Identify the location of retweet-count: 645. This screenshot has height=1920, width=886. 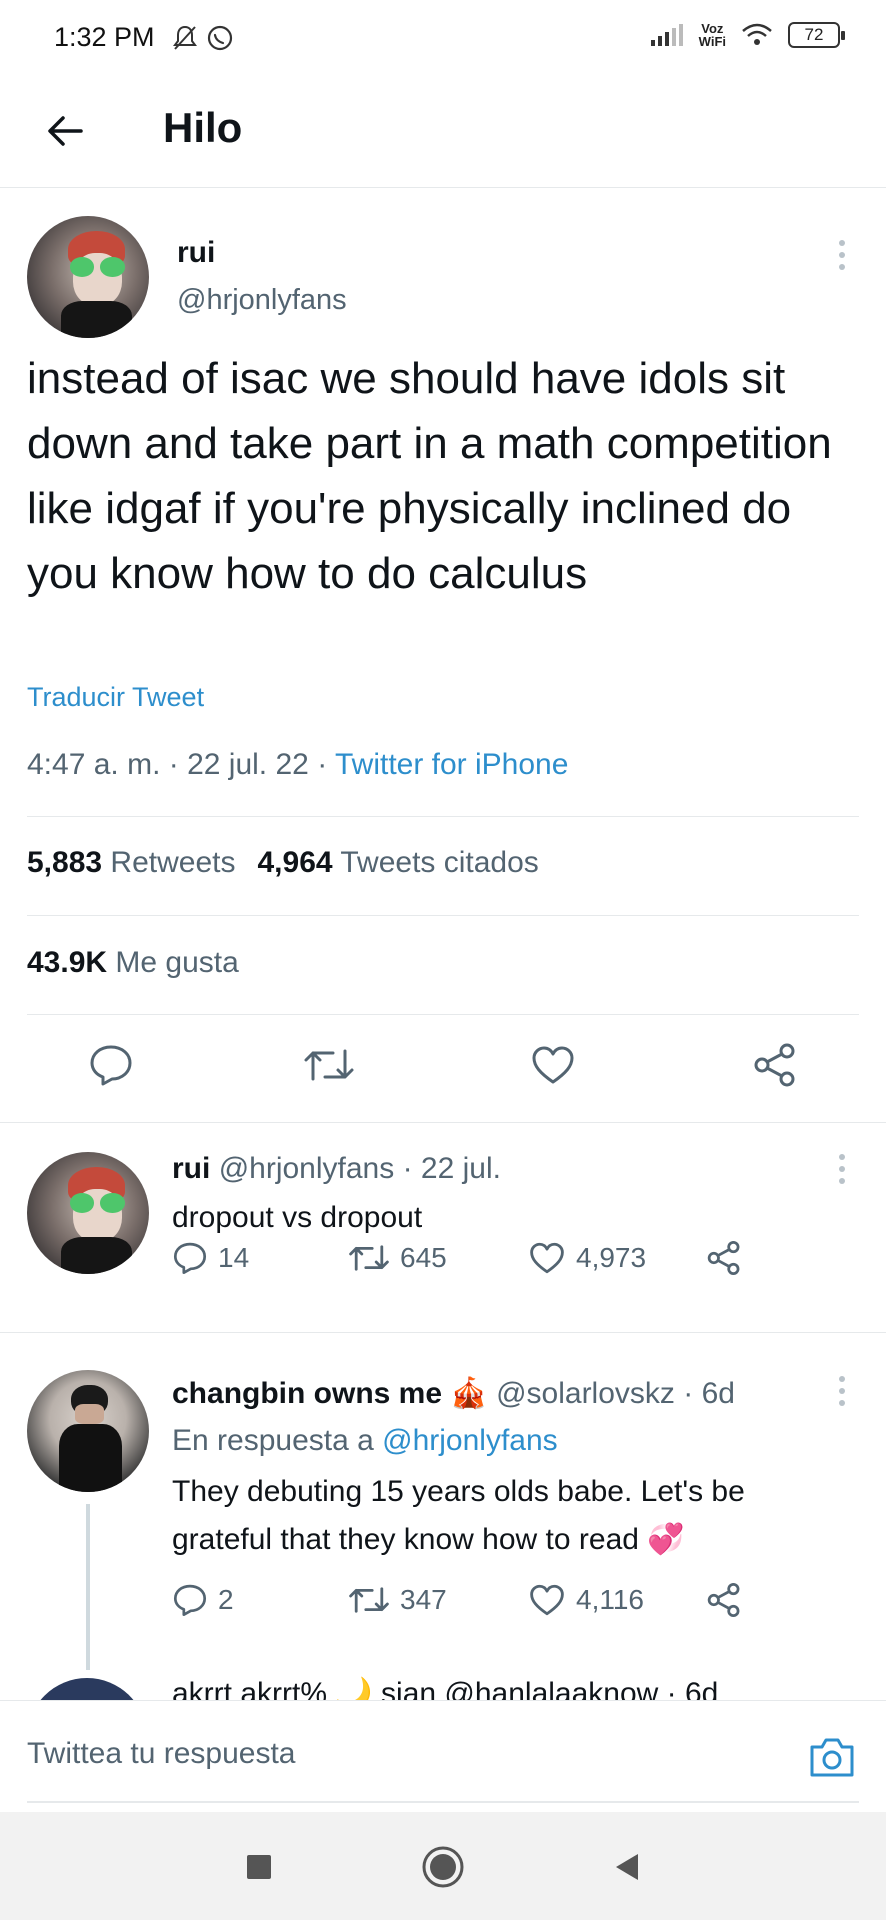
(423, 1257).